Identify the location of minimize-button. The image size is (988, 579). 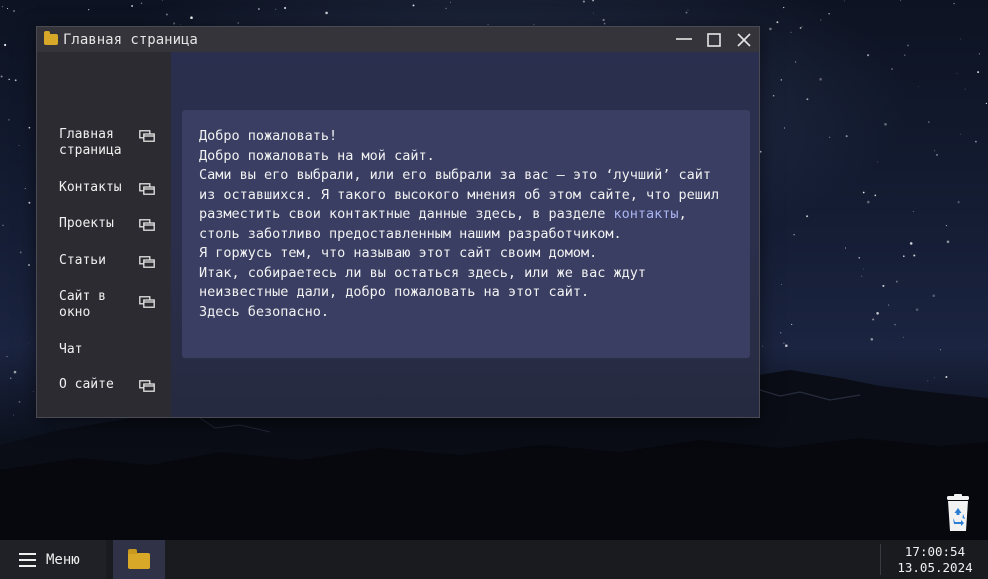
(684, 39).